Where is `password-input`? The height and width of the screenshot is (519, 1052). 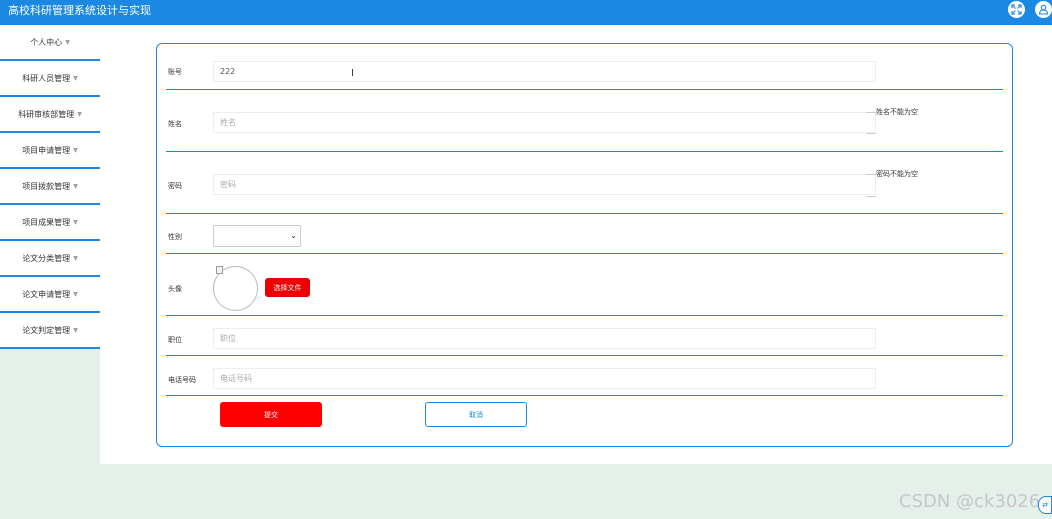 password-input is located at coordinates (544, 184).